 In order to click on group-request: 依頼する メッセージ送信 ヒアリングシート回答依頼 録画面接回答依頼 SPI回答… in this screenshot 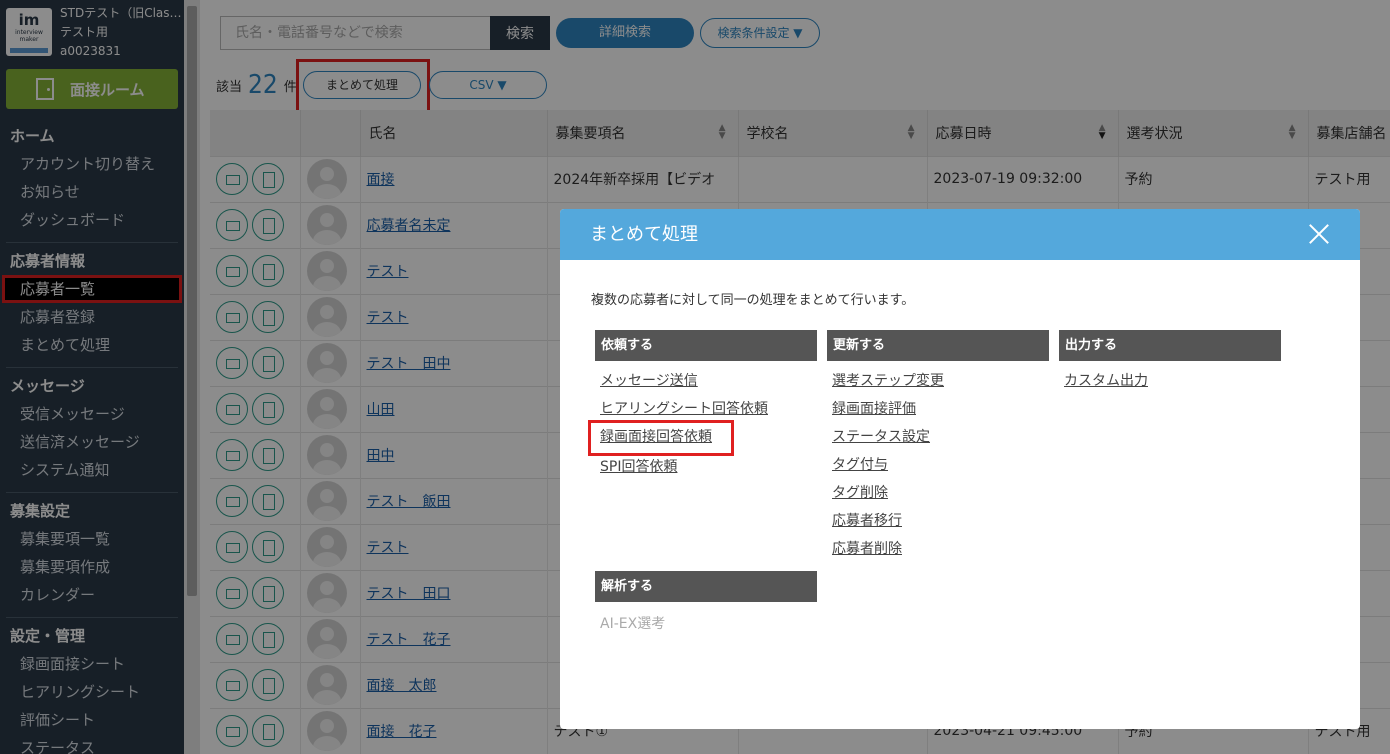, I will do `click(702, 405)`.